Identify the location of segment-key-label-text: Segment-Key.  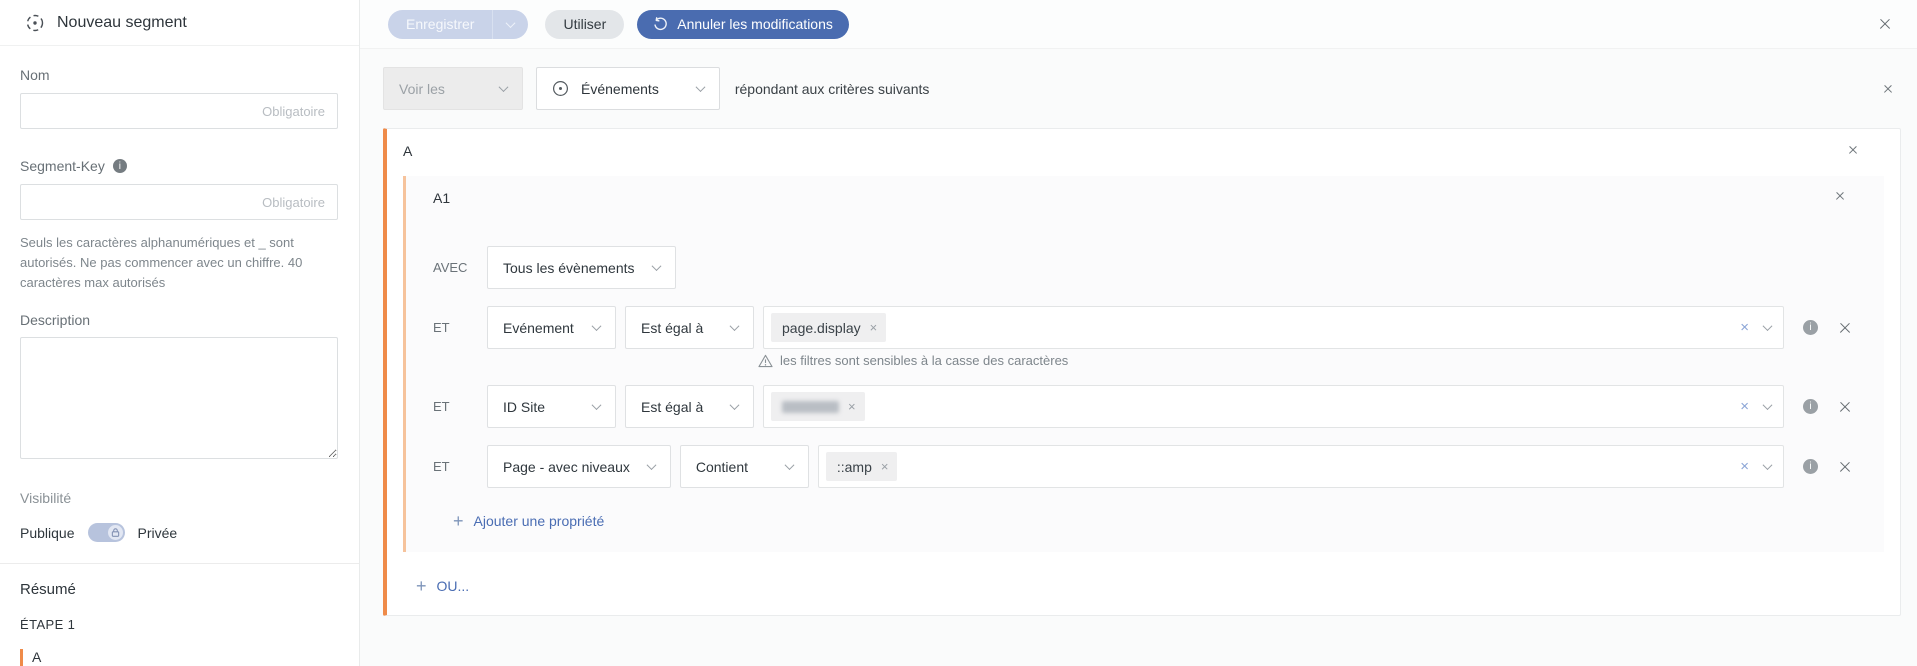
(62, 166).